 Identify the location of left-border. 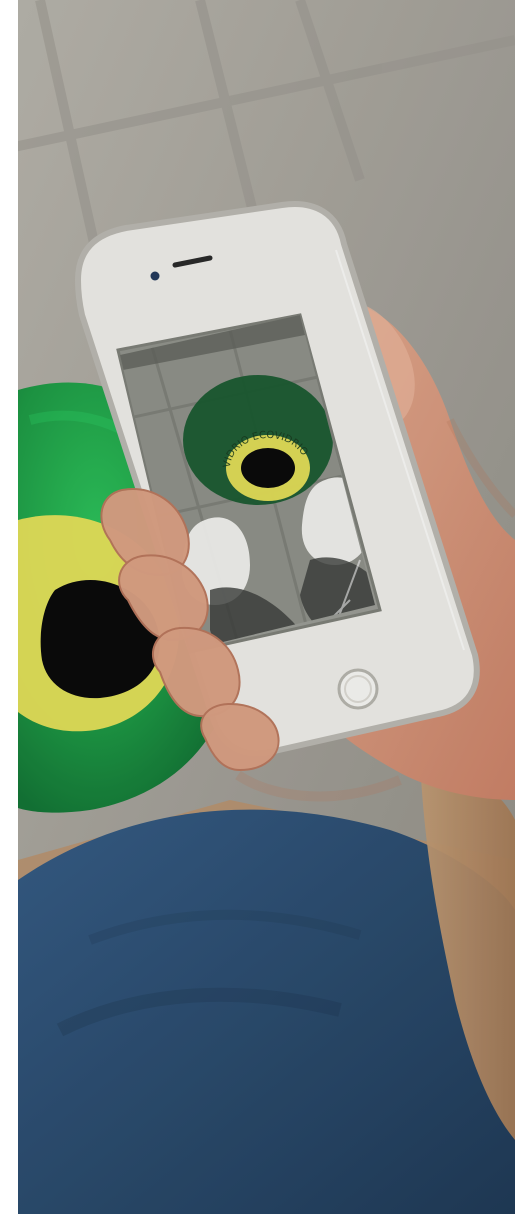
(9, 607).